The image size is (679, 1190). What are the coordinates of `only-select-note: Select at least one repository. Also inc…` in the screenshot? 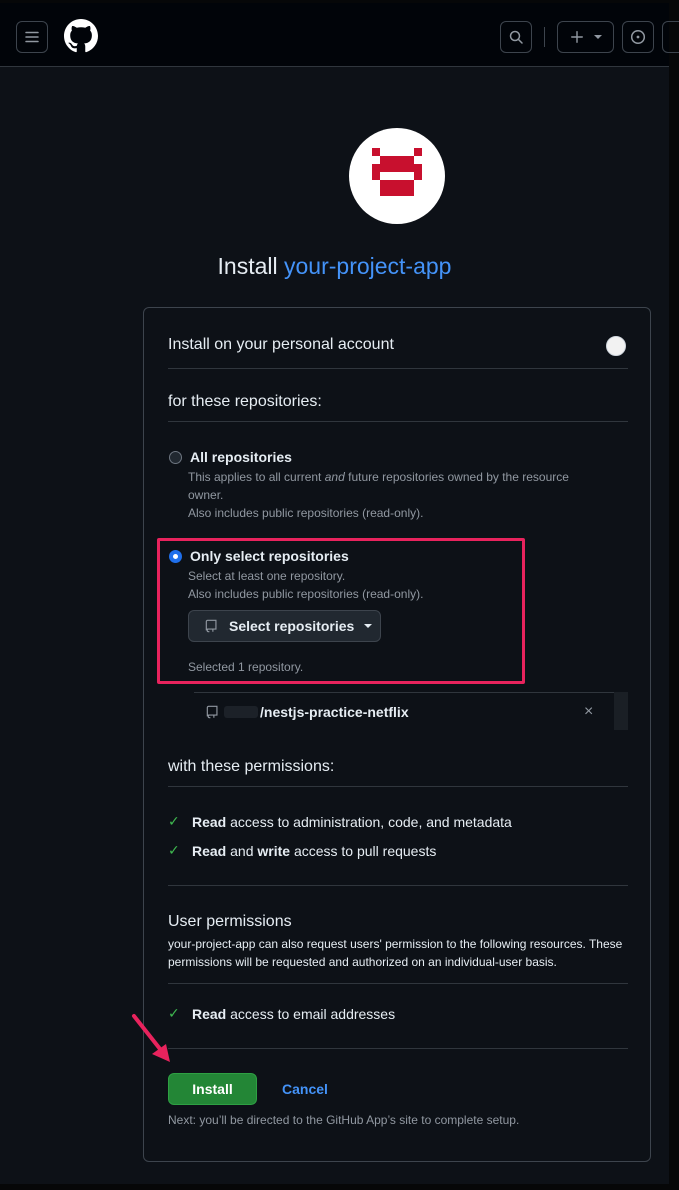 It's located at (306, 585).